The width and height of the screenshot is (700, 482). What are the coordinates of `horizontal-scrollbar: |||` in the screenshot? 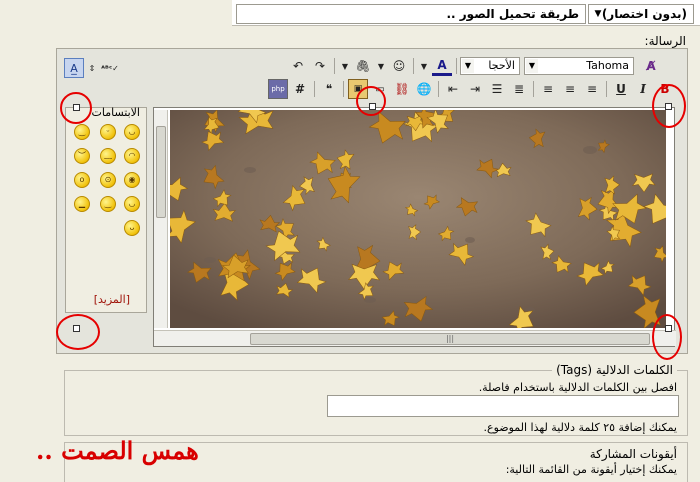 It's located at (415, 338).